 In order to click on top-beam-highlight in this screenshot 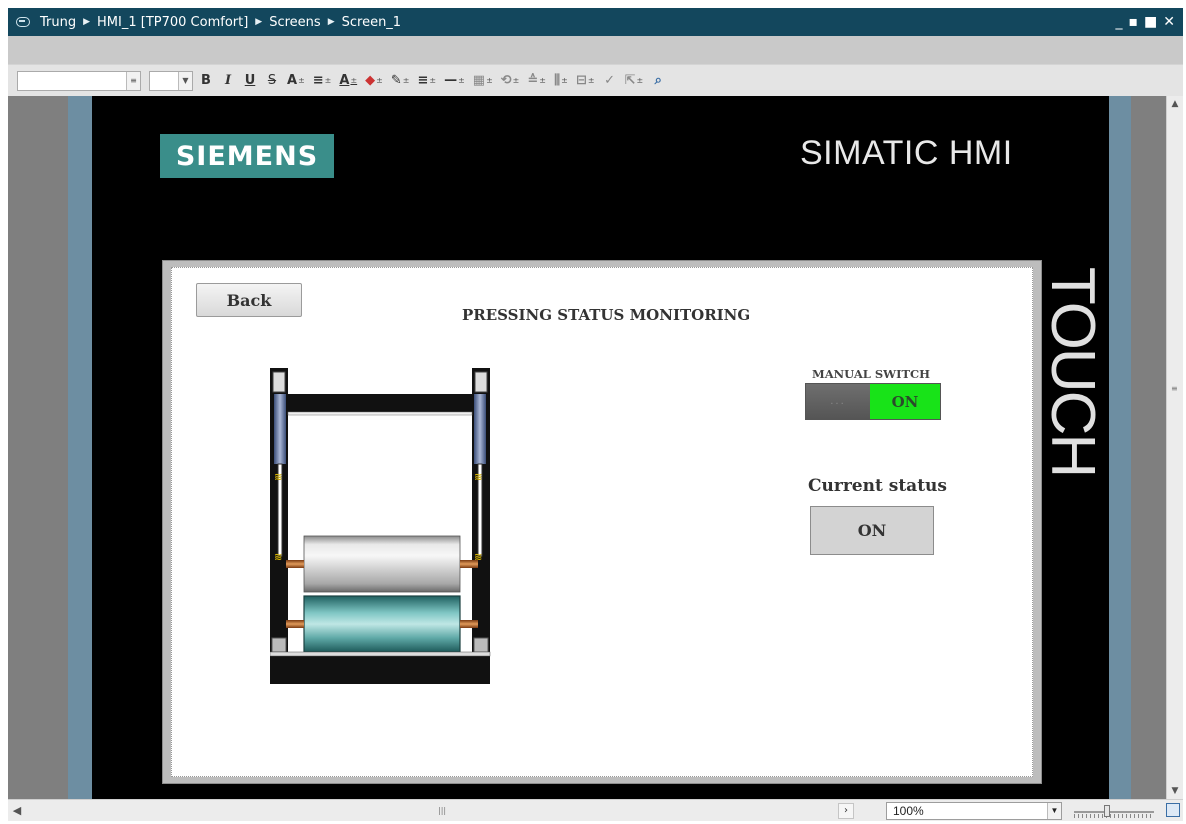, I will do `click(380, 413)`.